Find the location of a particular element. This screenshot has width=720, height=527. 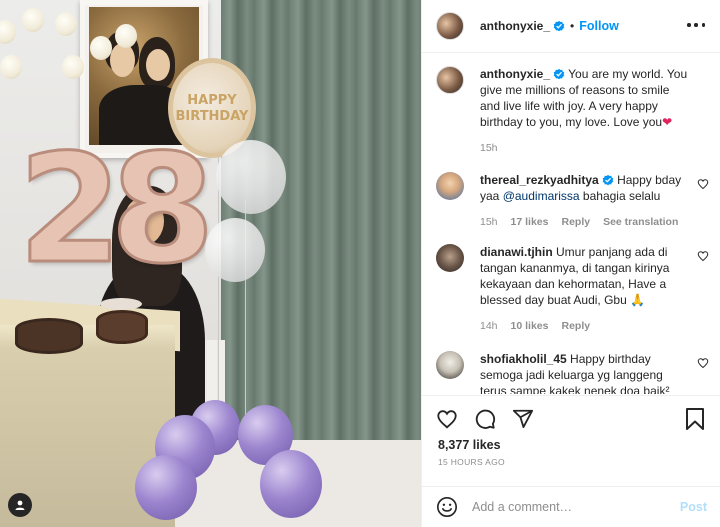

caption-username: anthonyxie_ is located at coordinates (515, 74).